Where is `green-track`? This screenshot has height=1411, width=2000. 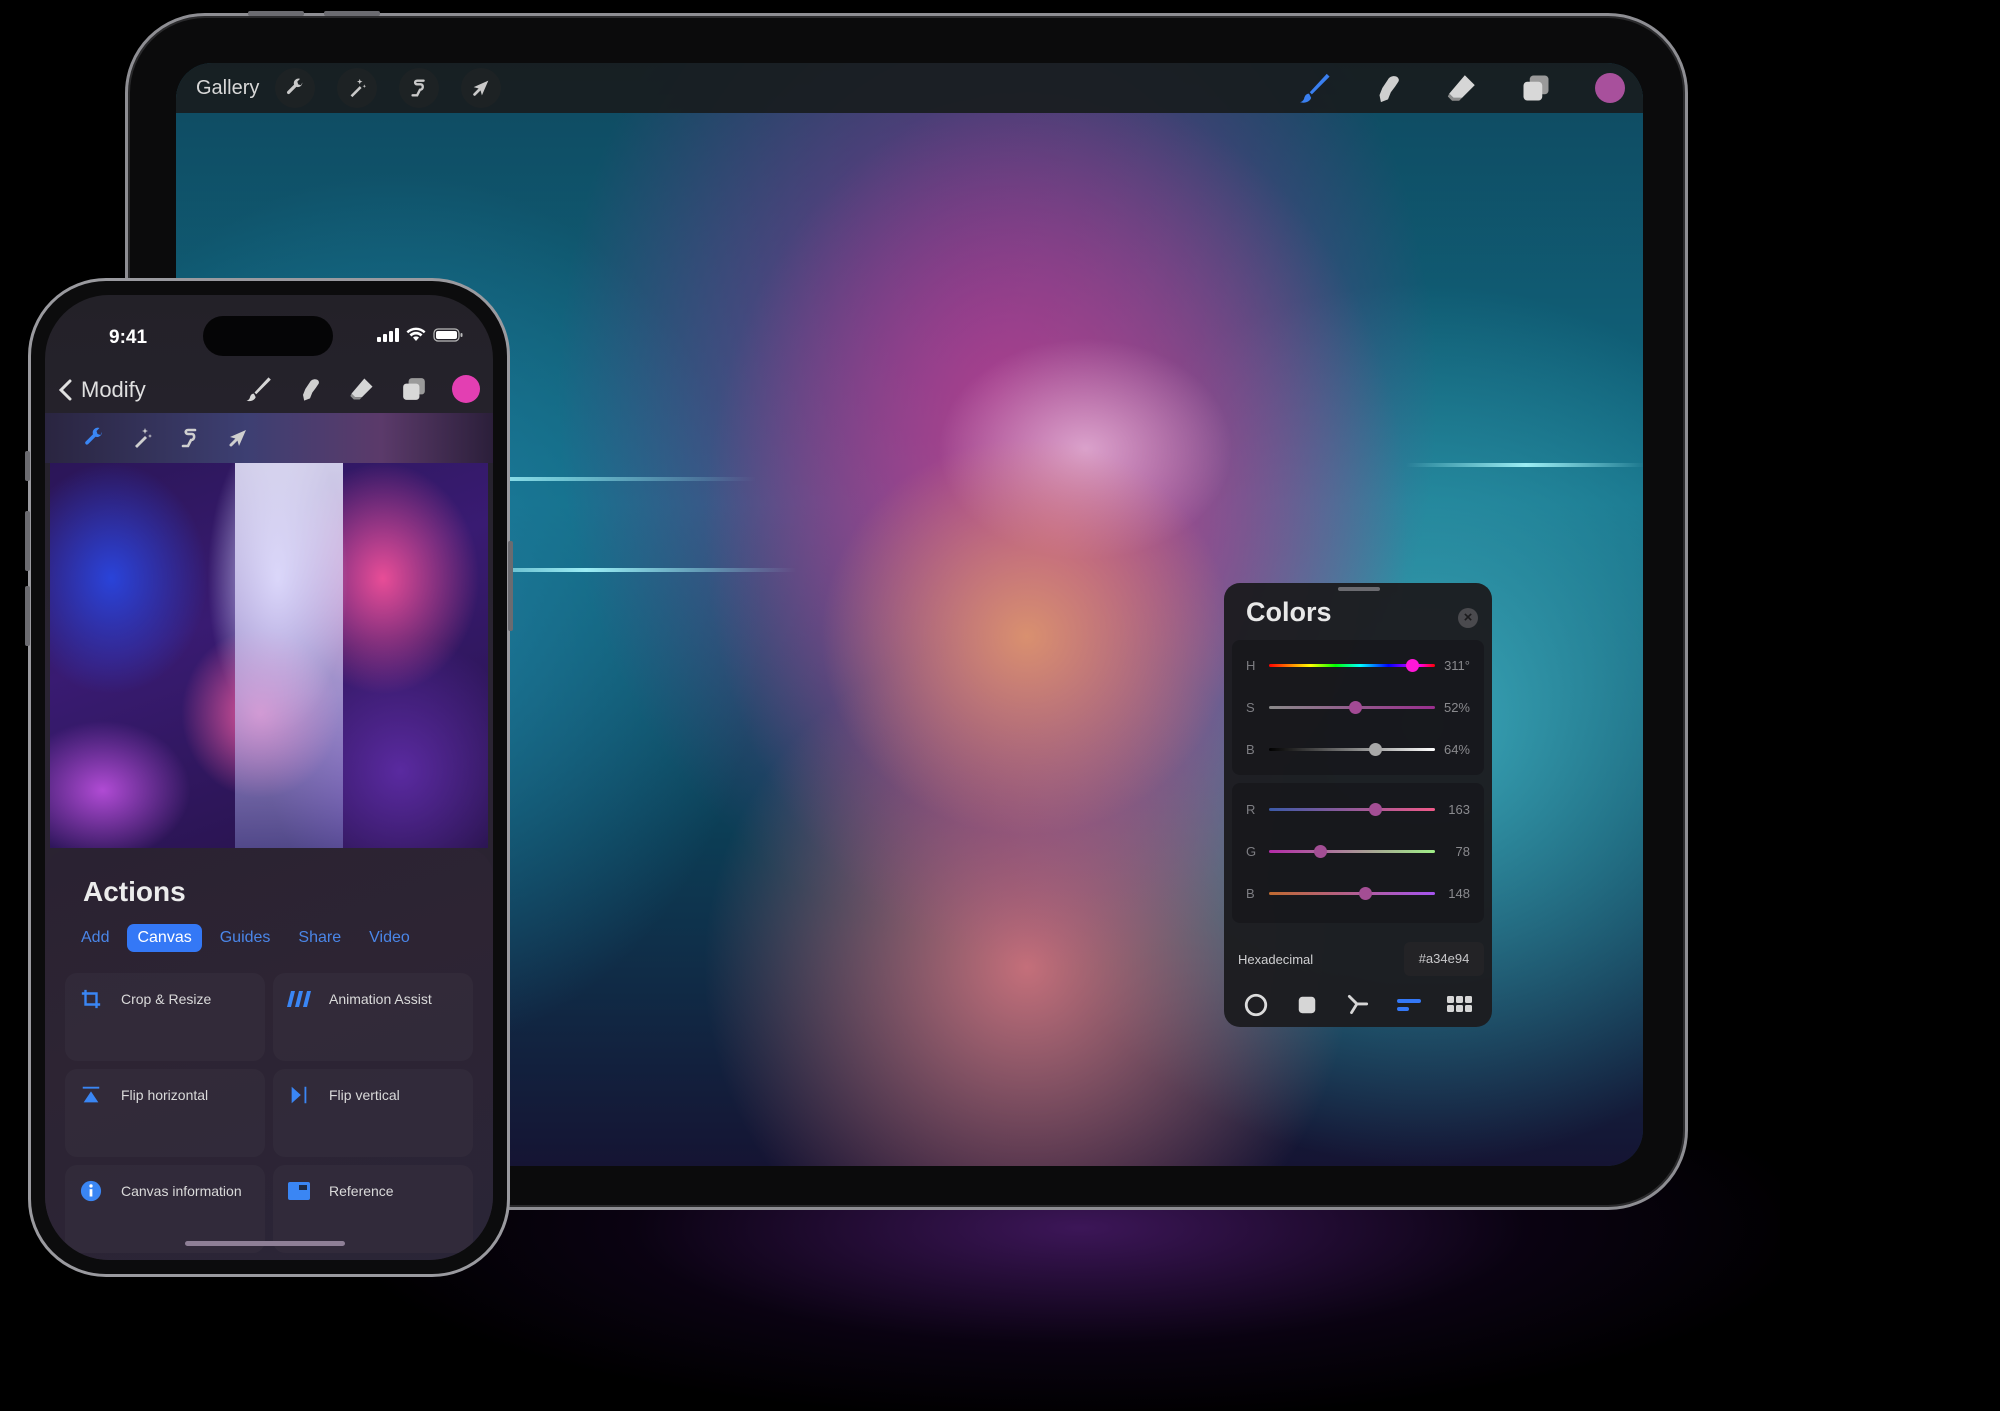
green-track is located at coordinates (1352, 851).